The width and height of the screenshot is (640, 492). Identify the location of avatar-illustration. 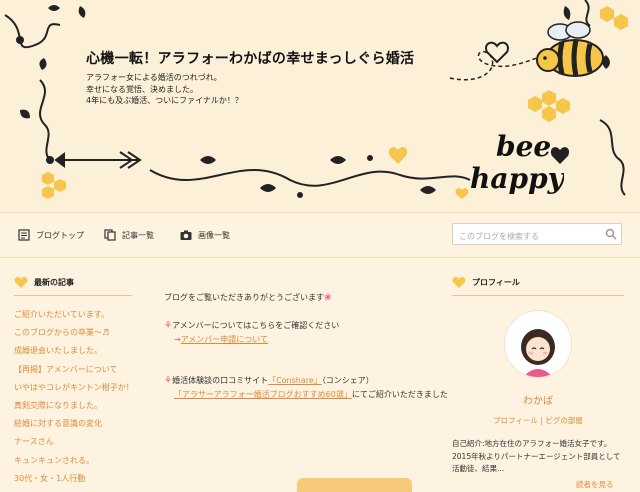
(538, 353).